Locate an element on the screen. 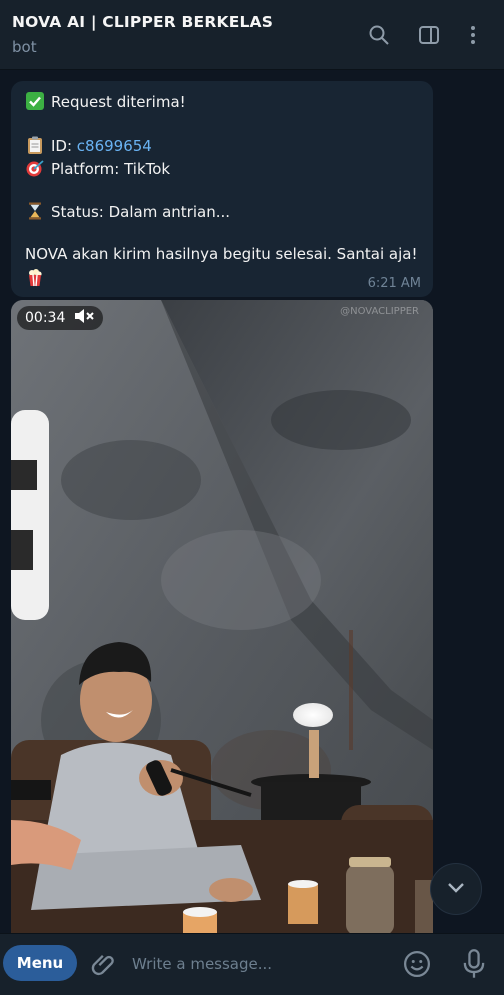  chat-title: NOVA AI | CLIPPER BERKELAS is located at coordinates (142, 22).